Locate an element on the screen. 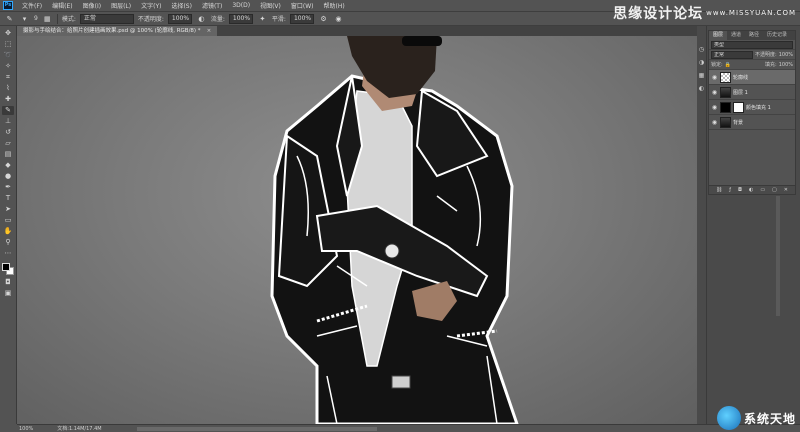 This screenshot has width=800, height=432. brush-panel-icon: ▦ is located at coordinates (47, 18).